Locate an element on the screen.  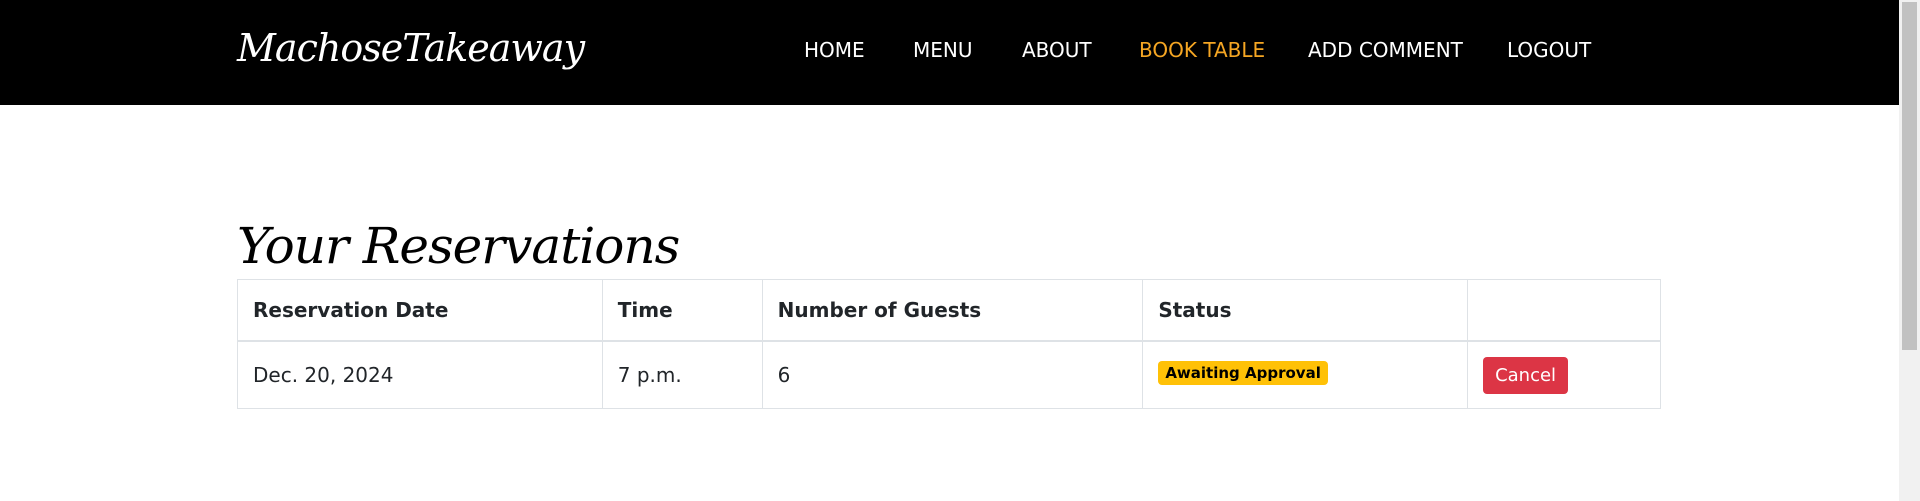
cancel-reservation-button: Cancel is located at coordinates (1526, 375).